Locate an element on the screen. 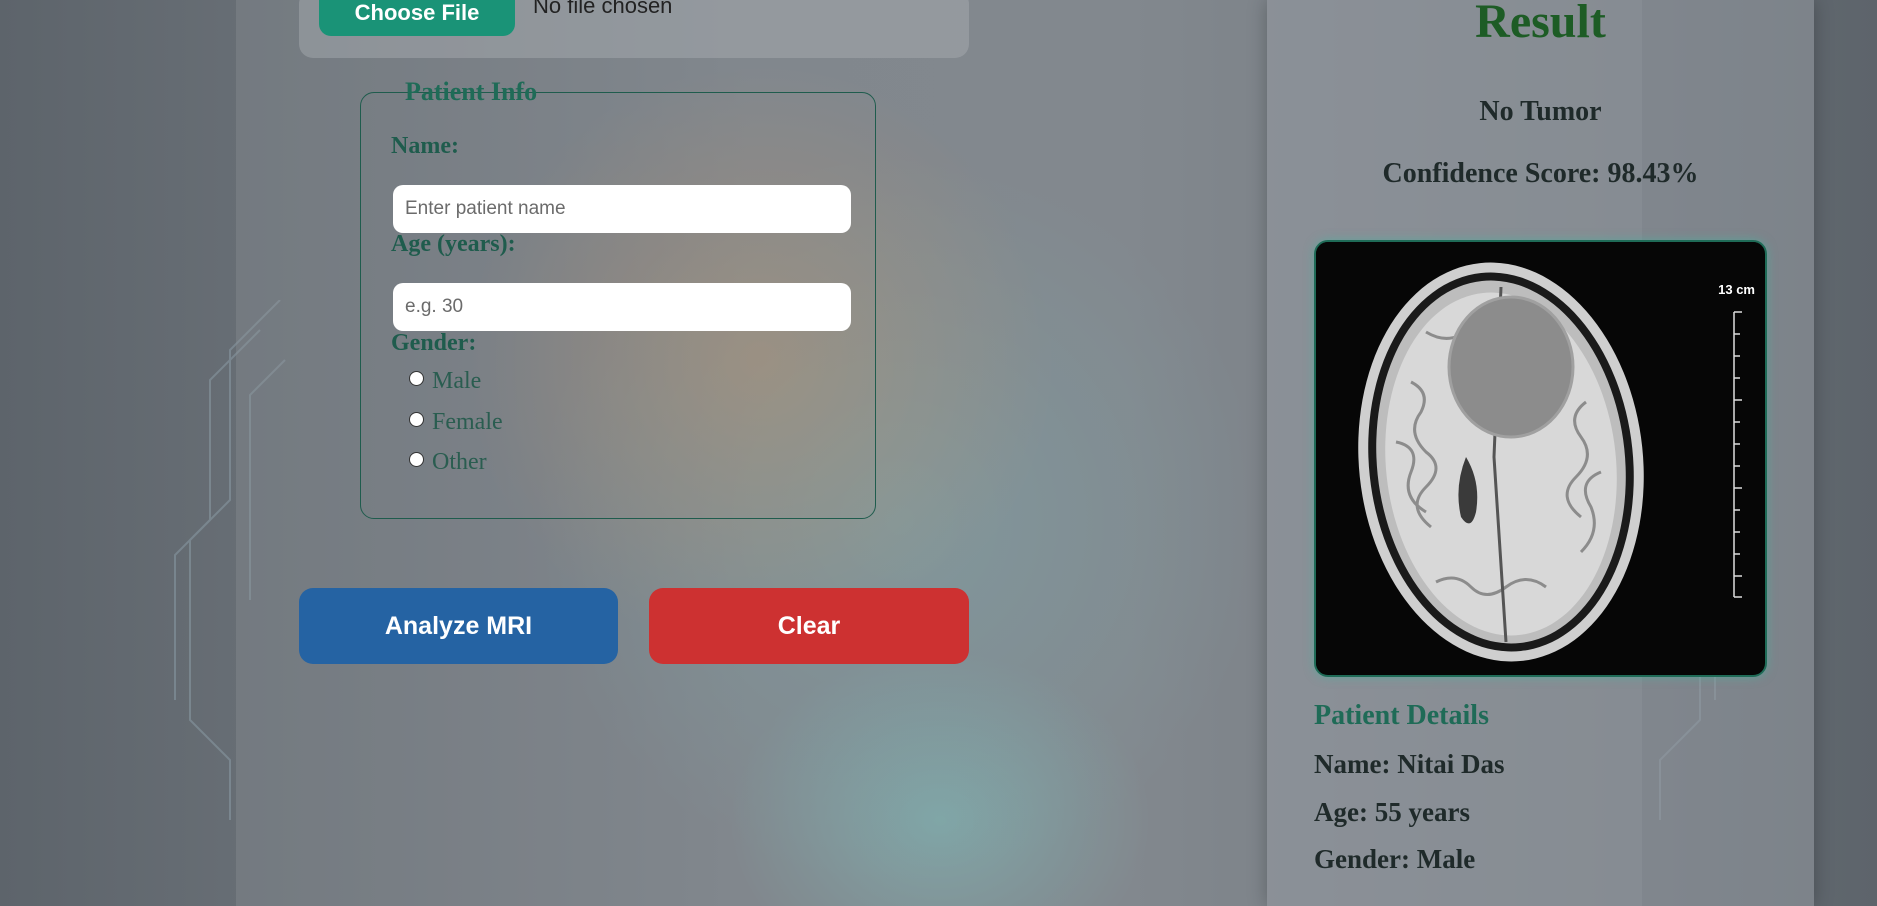  patient-detail-name: Name: Nitai Das is located at coordinates (1409, 764).